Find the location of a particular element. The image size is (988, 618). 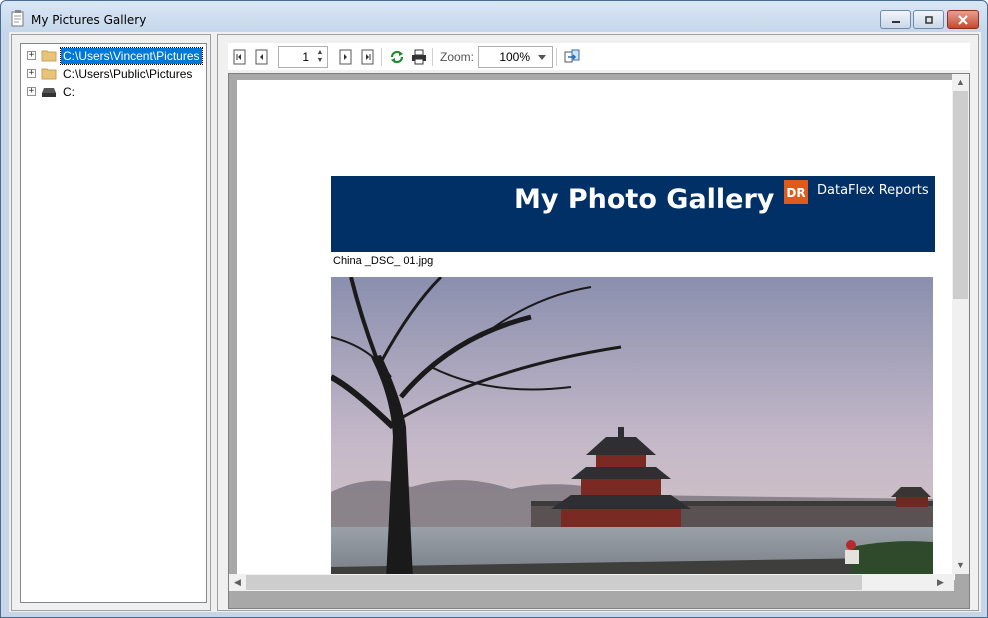

printer-icon is located at coordinates (419, 56).